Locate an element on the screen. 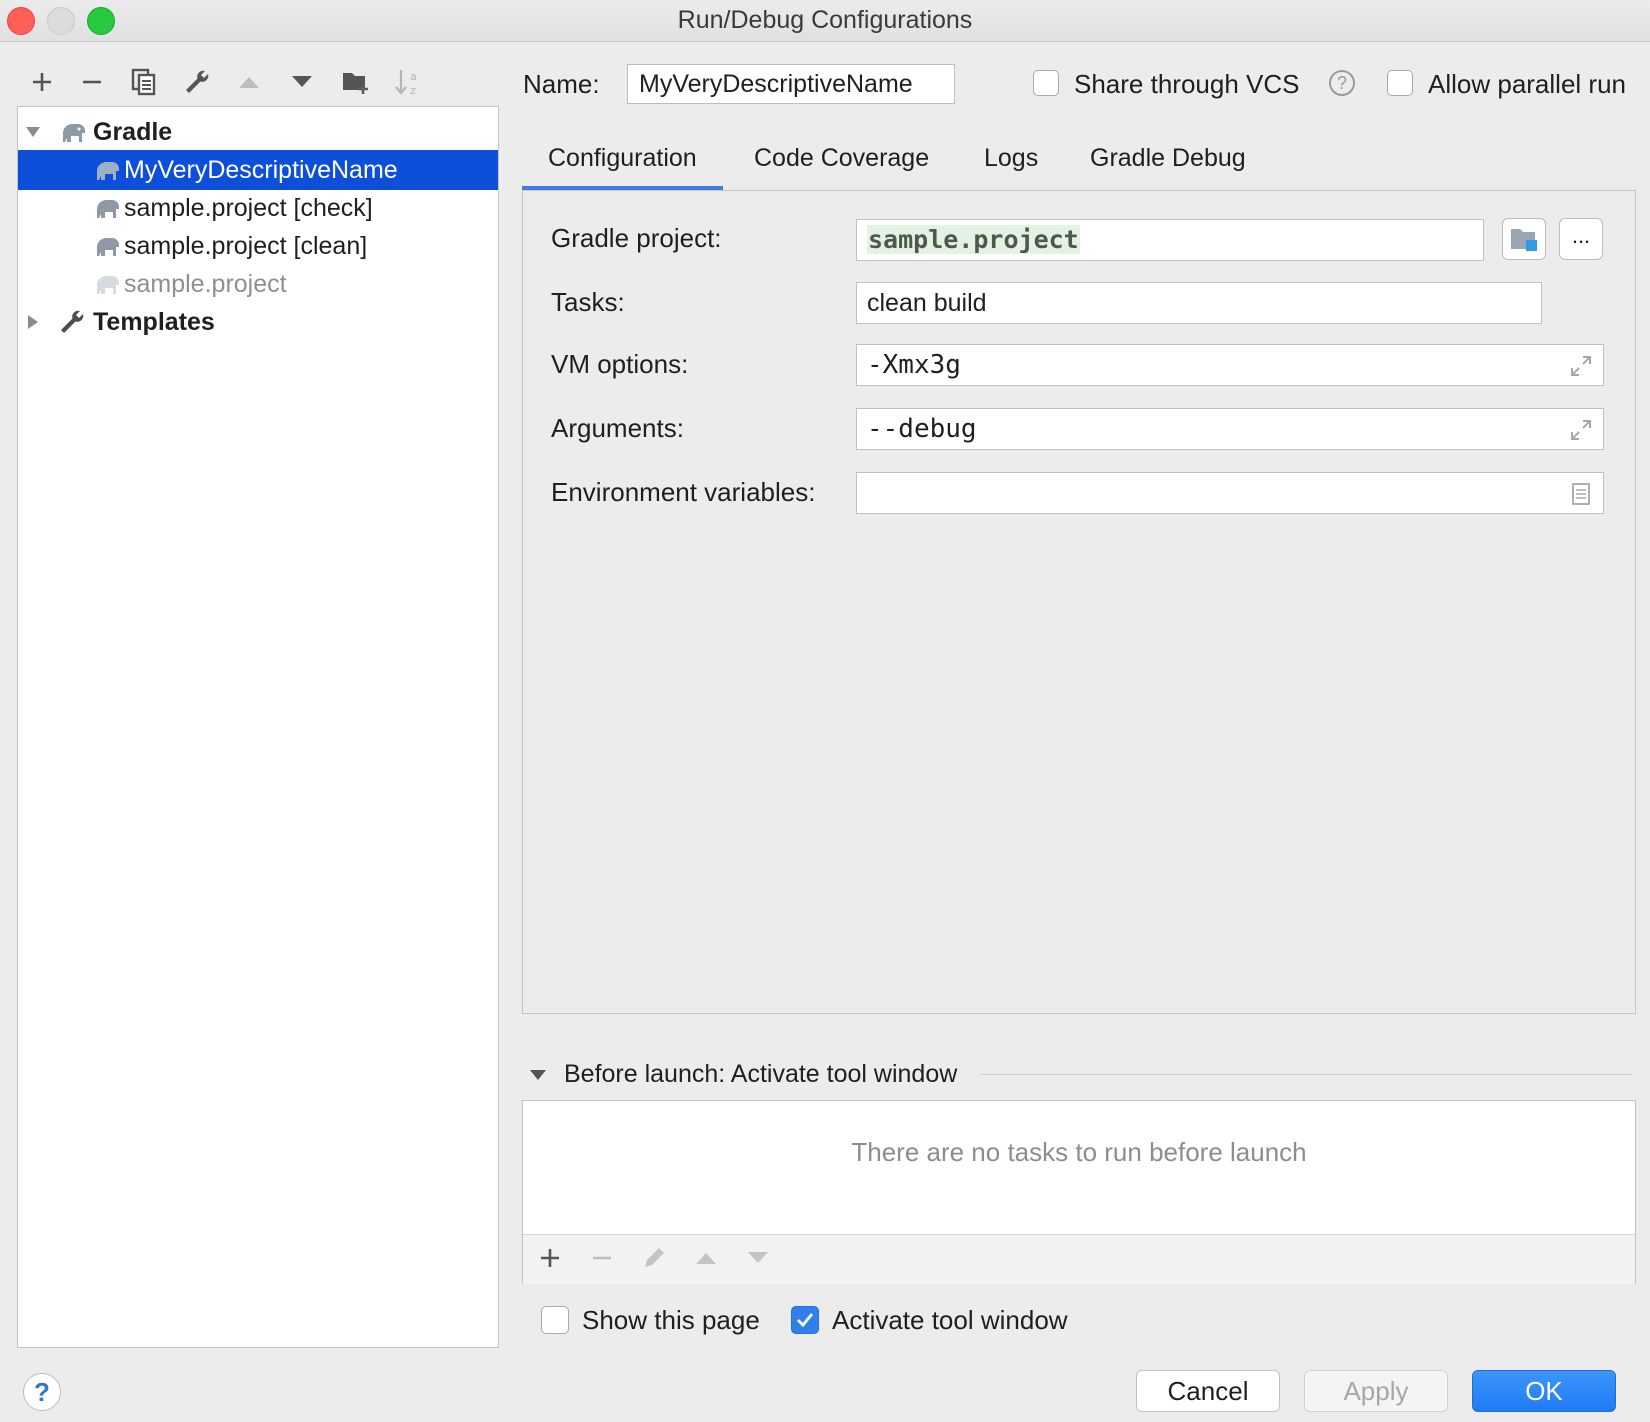 The image size is (1650, 1422). expand-arrow-icon is located at coordinates (33, 132).